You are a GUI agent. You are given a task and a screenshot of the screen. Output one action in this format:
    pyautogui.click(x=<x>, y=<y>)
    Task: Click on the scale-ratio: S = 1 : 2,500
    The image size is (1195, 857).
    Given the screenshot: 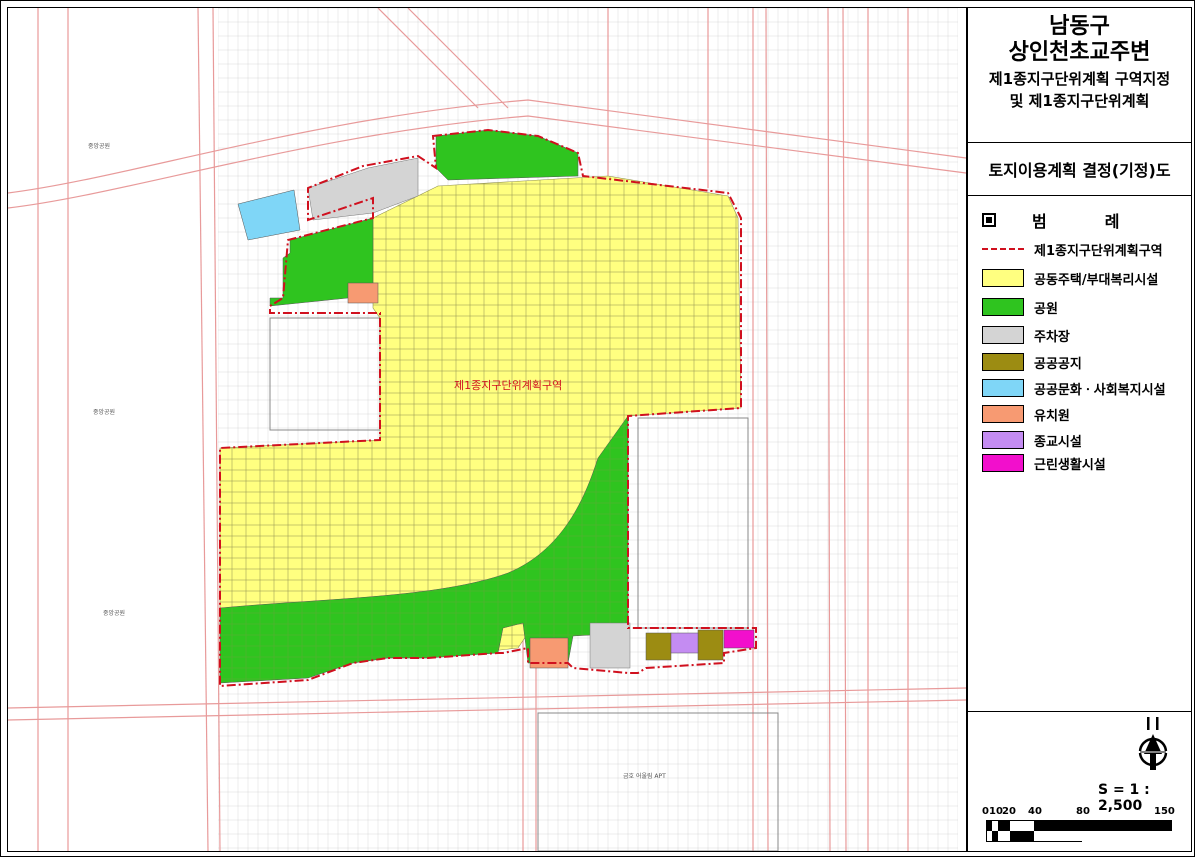 What is the action you would take?
    pyautogui.click(x=1124, y=798)
    